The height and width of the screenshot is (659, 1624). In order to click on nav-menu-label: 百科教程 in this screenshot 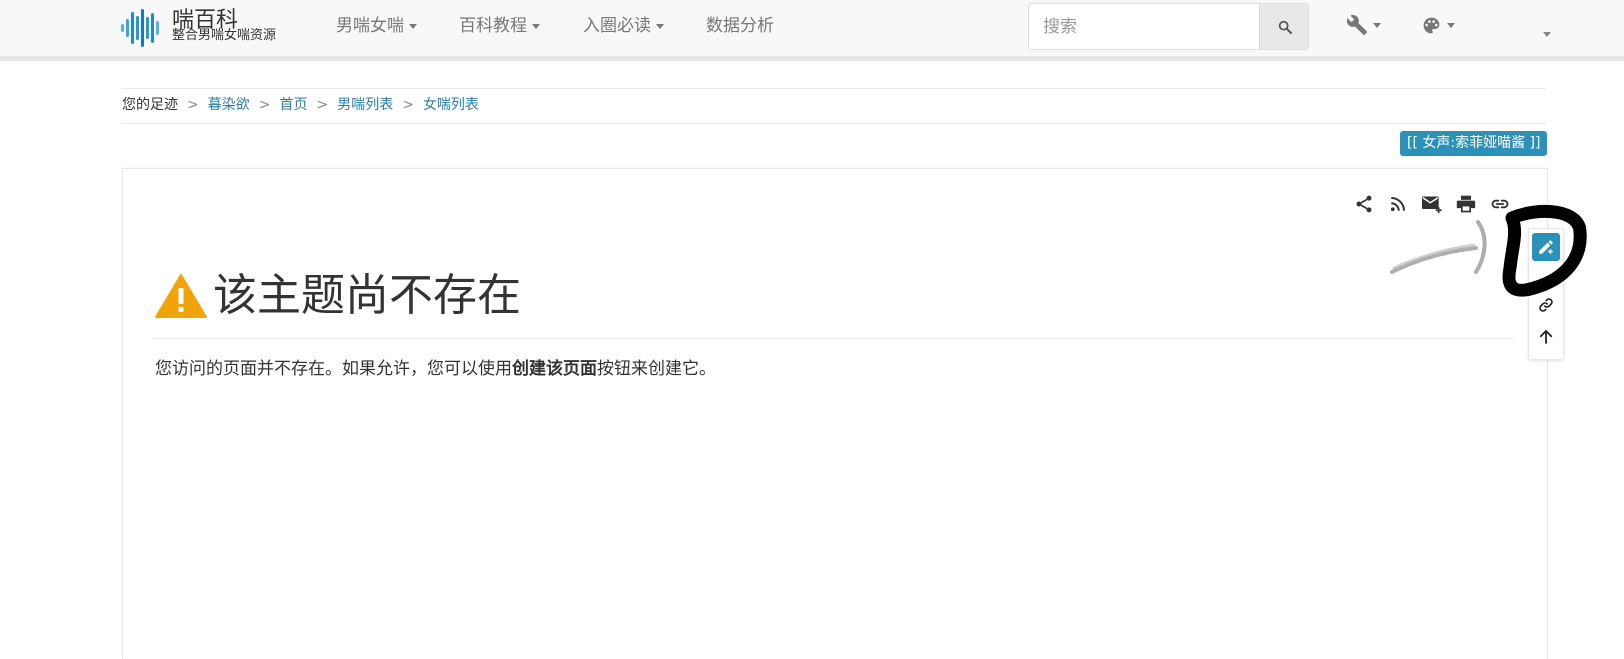, I will do `click(493, 26)`.